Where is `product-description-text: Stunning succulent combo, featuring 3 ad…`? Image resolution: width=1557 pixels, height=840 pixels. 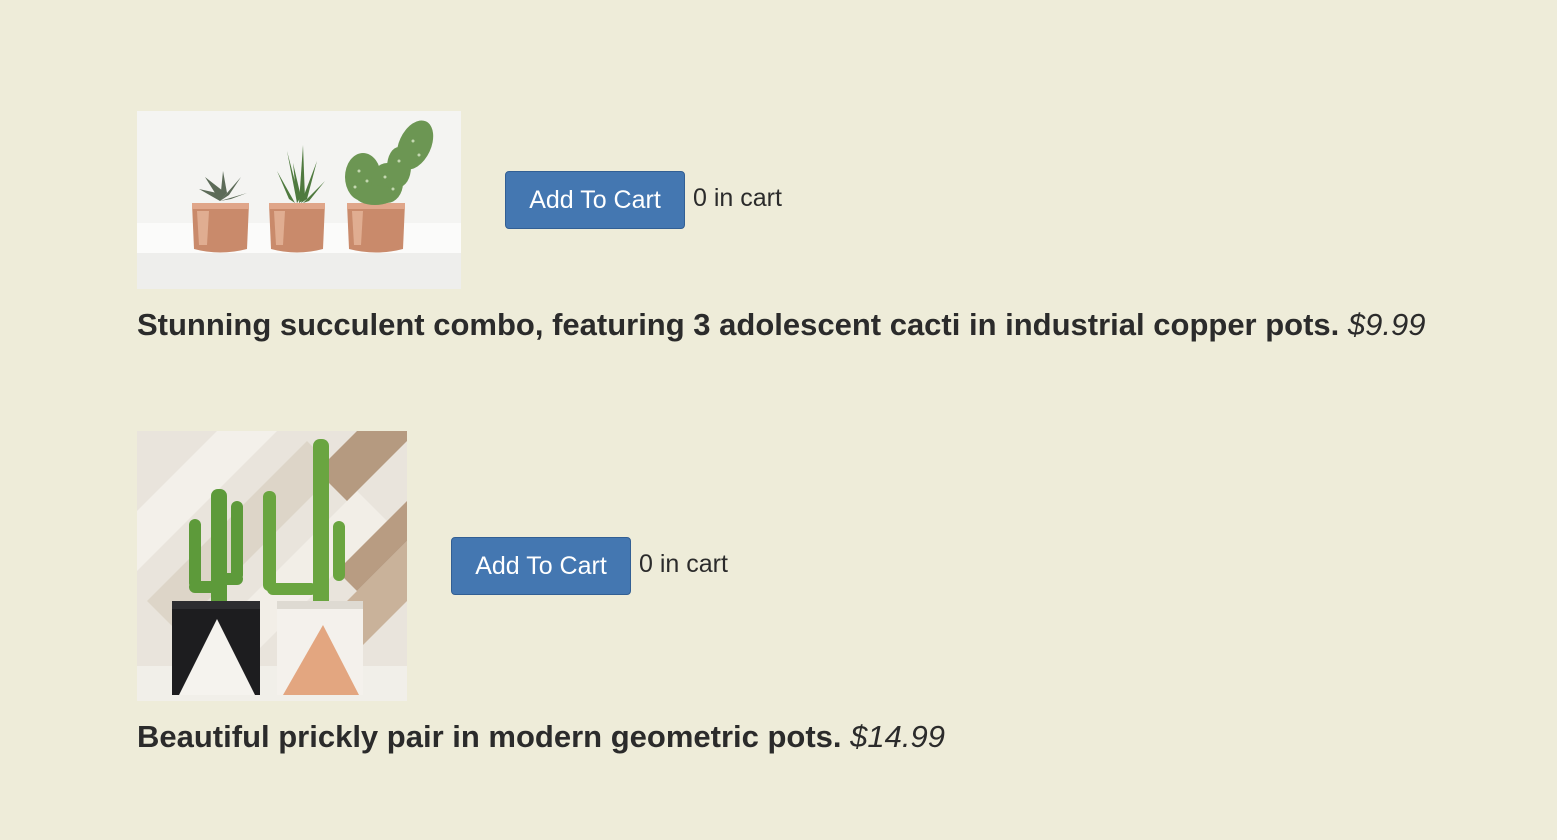 product-description-text: Stunning succulent combo, featuring 3 ad… is located at coordinates (738, 324).